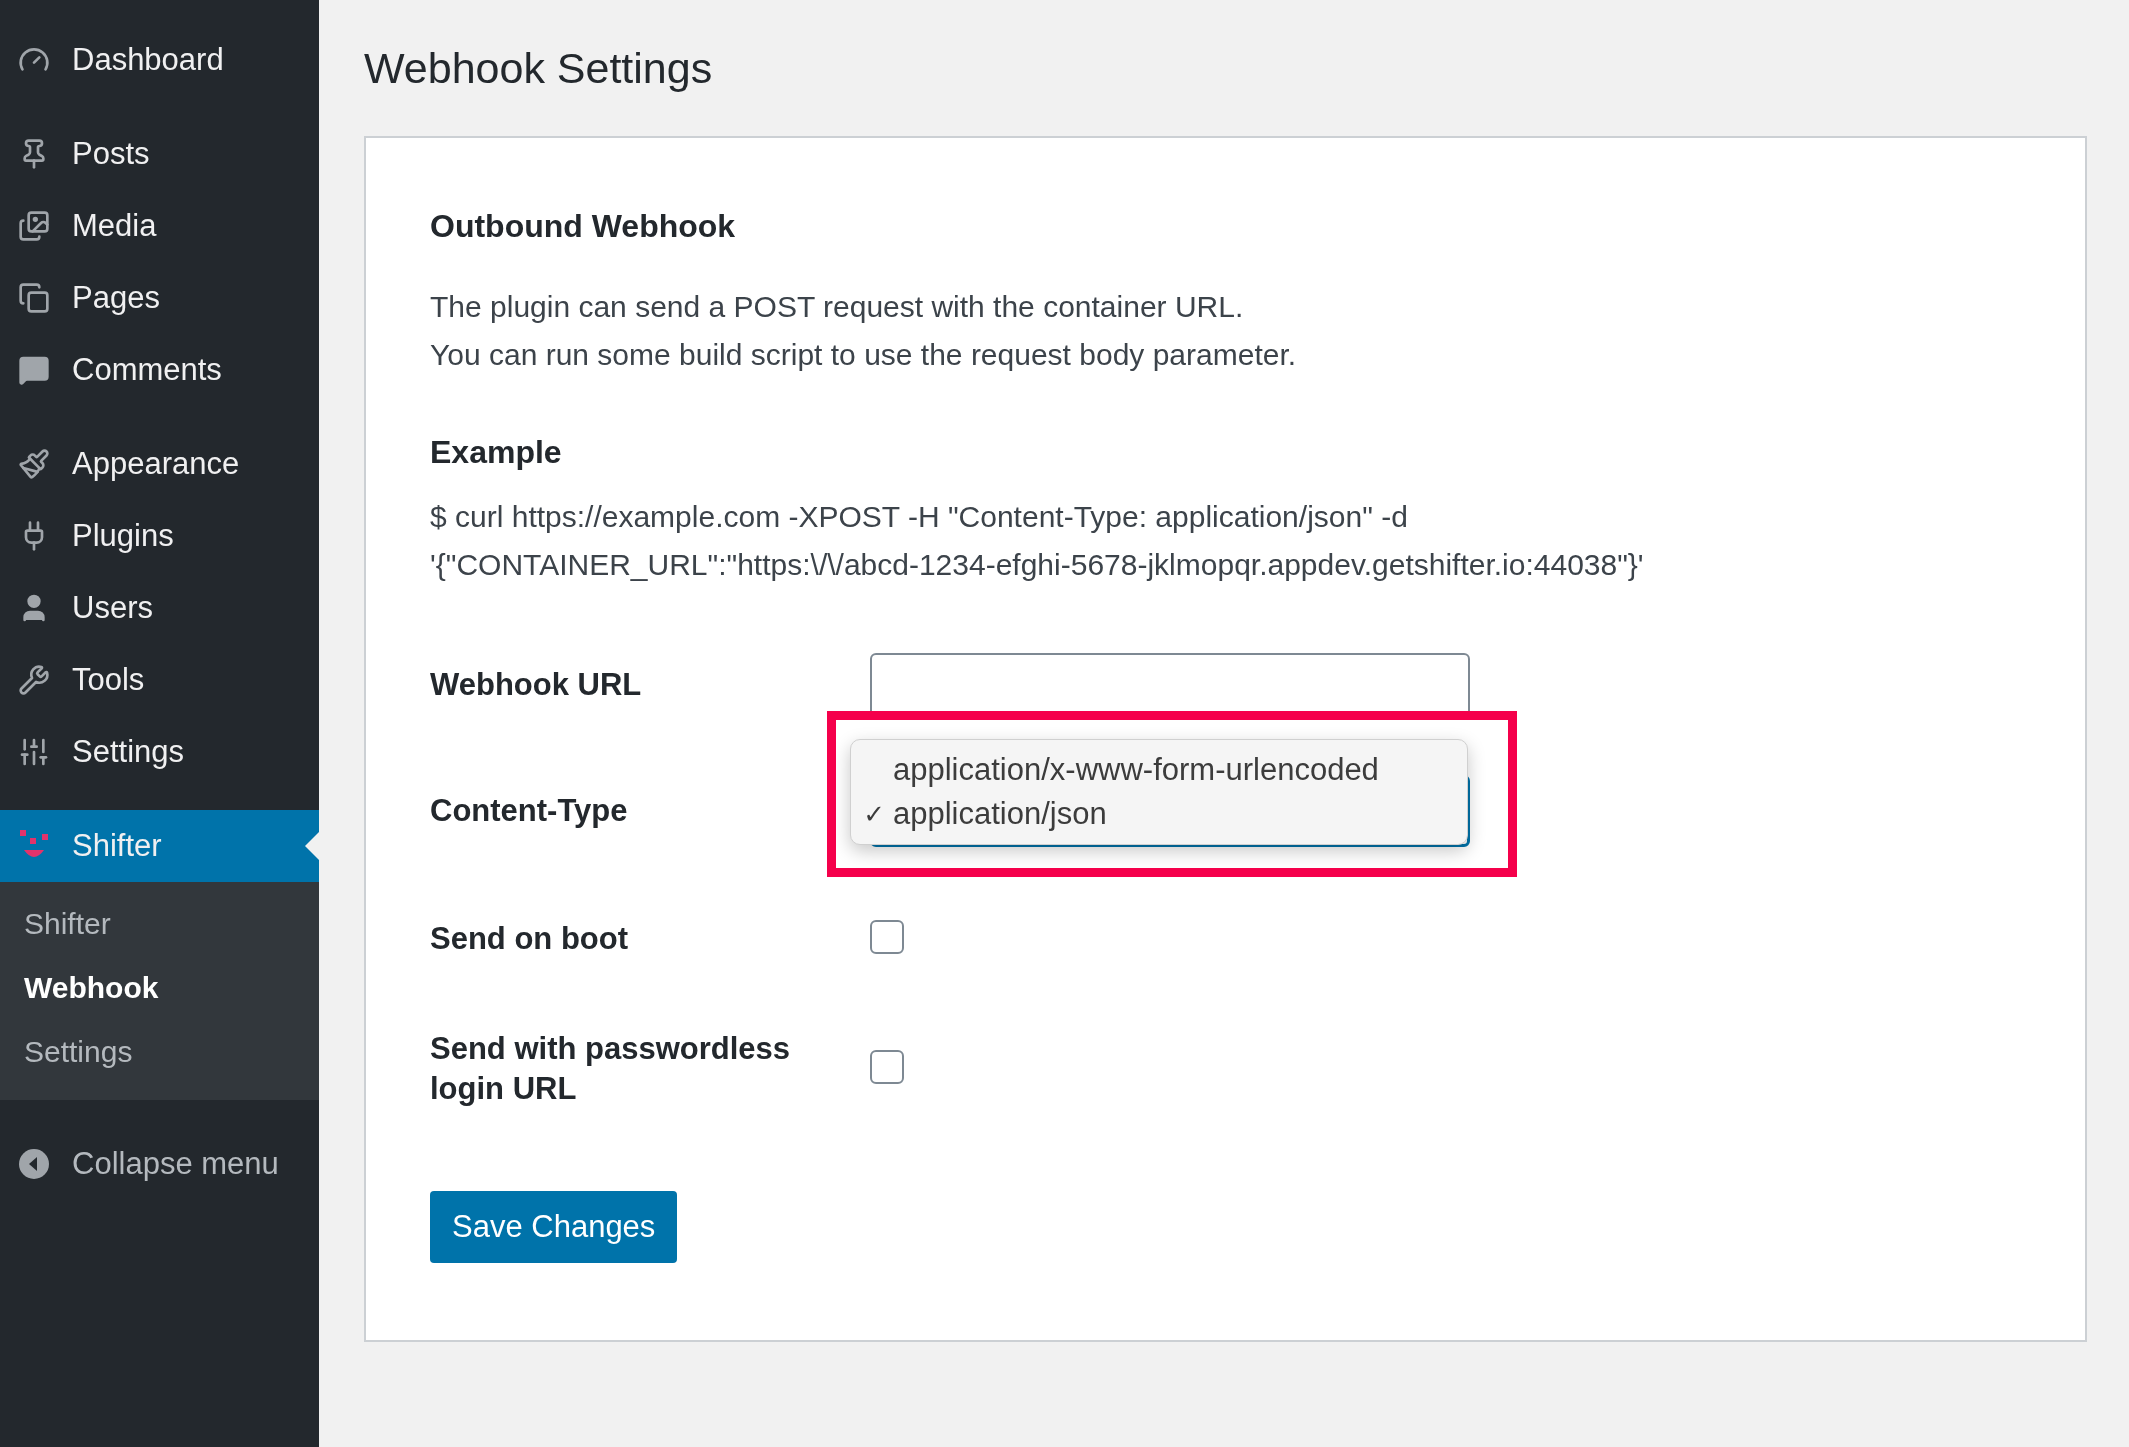 The image size is (2129, 1447). Describe the element at coordinates (159, 154) in the screenshot. I see `sidebar-item: Posts` at that location.